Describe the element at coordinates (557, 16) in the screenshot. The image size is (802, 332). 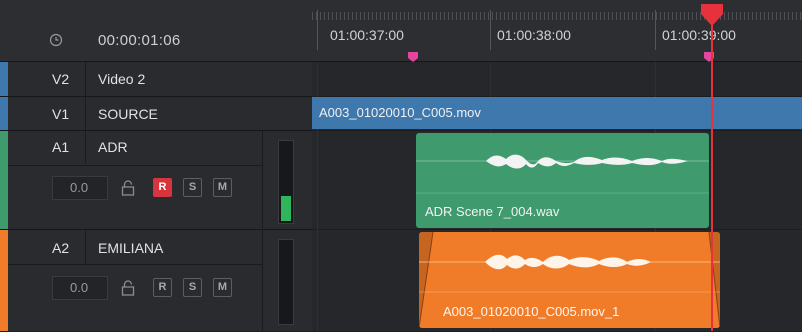
I see `ruler-minor-ticks` at that location.